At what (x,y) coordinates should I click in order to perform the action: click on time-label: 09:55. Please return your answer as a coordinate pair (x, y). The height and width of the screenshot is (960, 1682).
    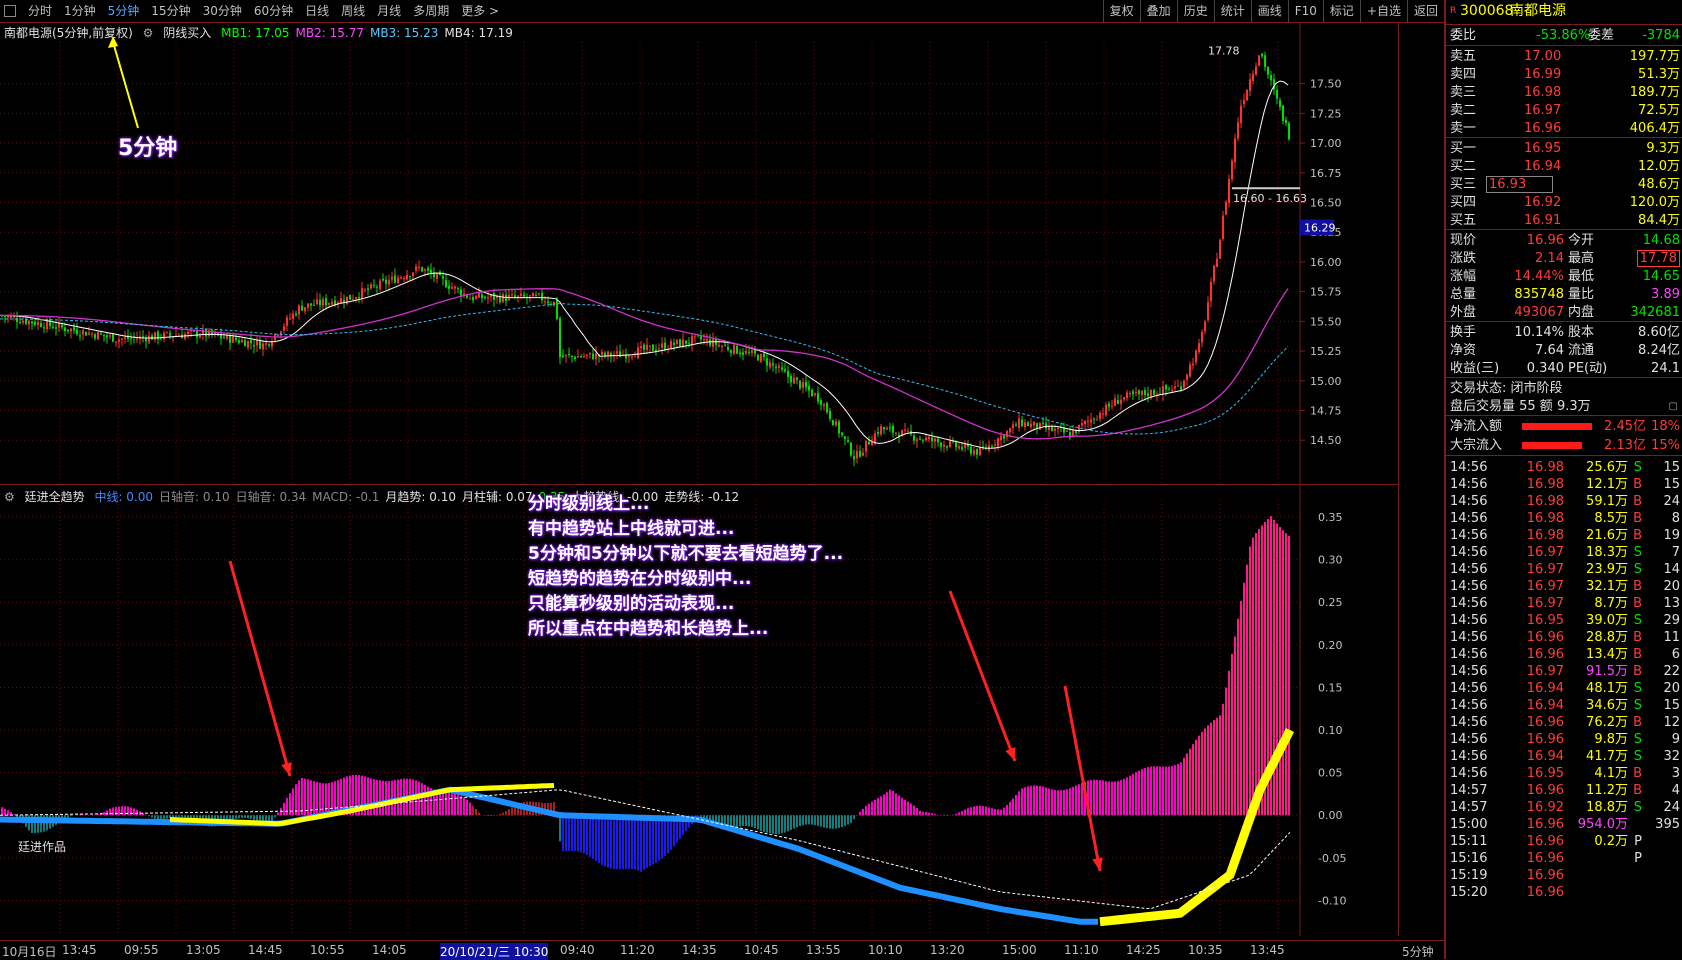
    Looking at the image, I should click on (141, 950).